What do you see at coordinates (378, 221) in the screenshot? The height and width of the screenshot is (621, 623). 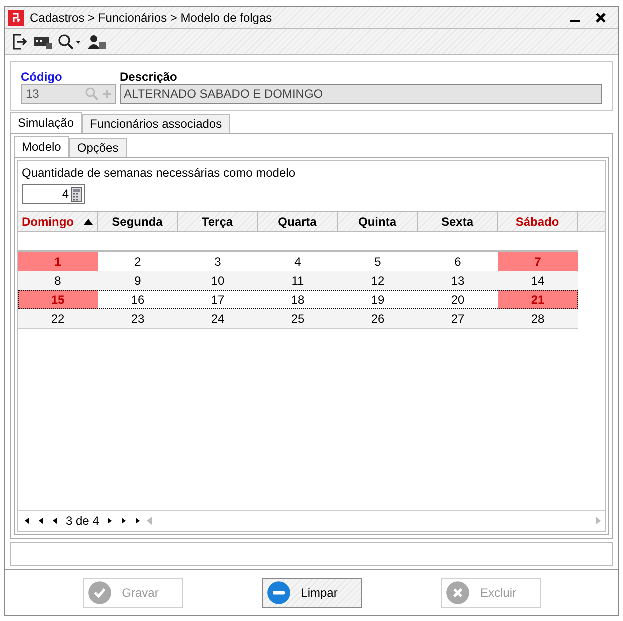 I see `column-header: Quinta` at bounding box center [378, 221].